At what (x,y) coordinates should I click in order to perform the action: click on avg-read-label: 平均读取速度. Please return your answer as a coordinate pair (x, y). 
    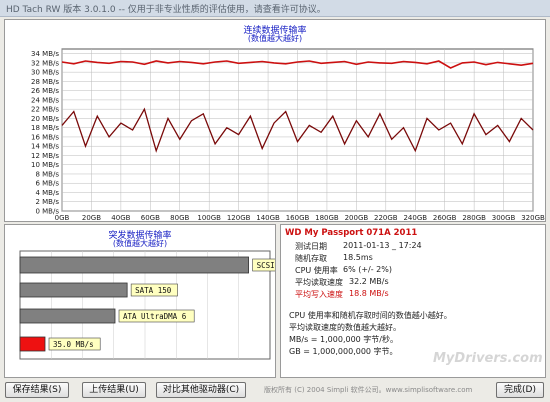
    Looking at the image, I should click on (319, 282).